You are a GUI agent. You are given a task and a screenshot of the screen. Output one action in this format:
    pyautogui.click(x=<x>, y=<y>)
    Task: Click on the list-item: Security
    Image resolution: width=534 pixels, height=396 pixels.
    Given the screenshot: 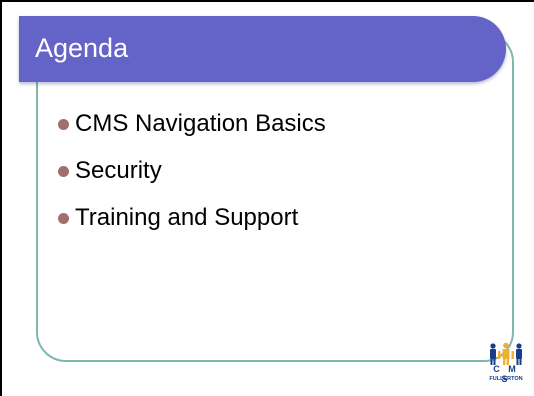 What is the action you would take?
    pyautogui.click(x=192, y=171)
    